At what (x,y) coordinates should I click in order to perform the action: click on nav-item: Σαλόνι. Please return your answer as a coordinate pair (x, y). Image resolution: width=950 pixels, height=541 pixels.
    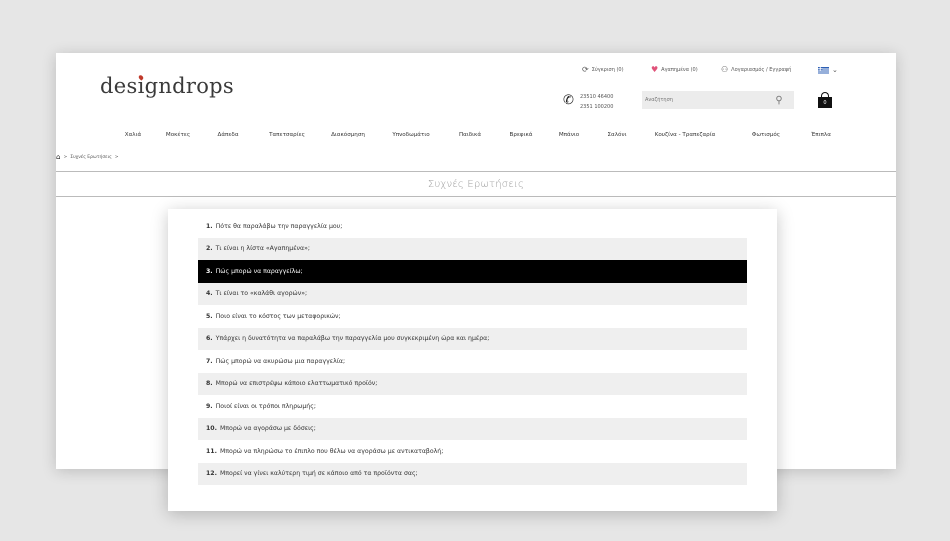
    Looking at the image, I should click on (617, 135).